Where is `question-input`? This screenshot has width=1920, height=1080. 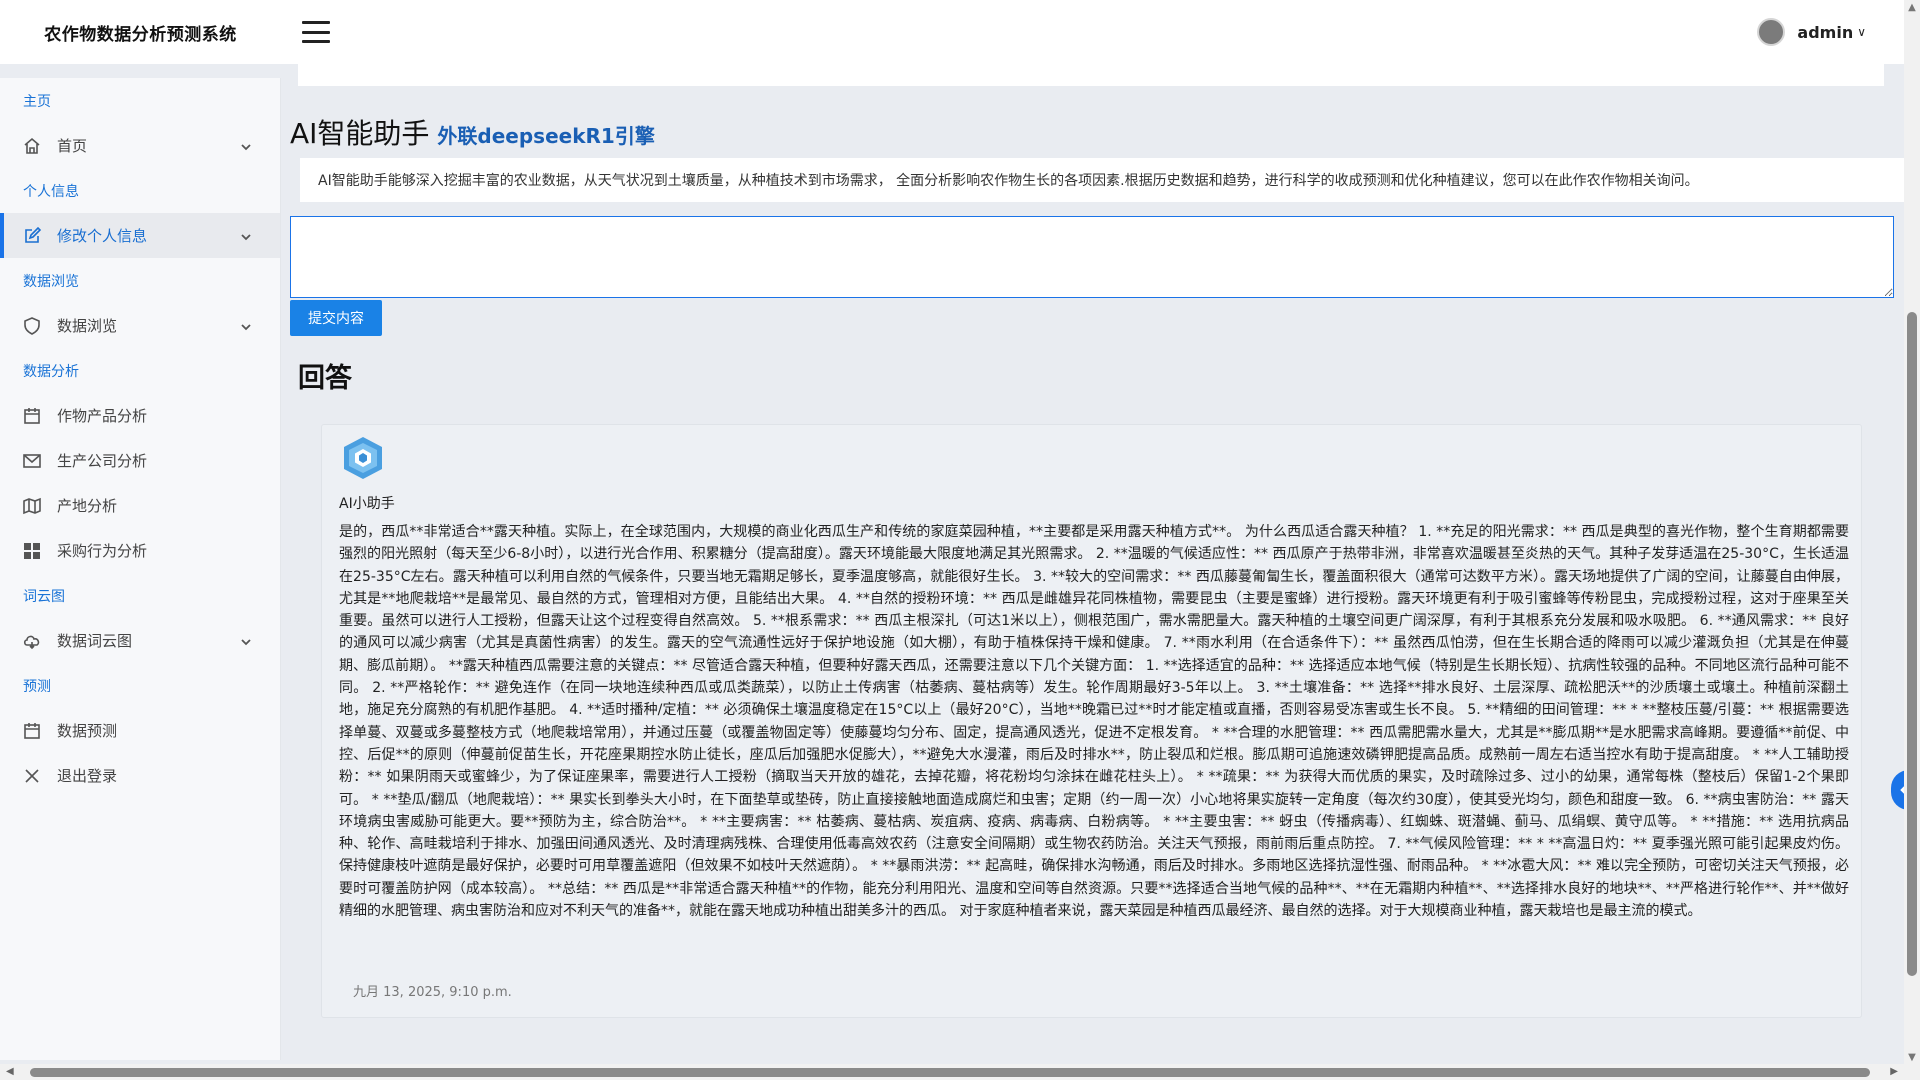
question-input is located at coordinates (1092, 257).